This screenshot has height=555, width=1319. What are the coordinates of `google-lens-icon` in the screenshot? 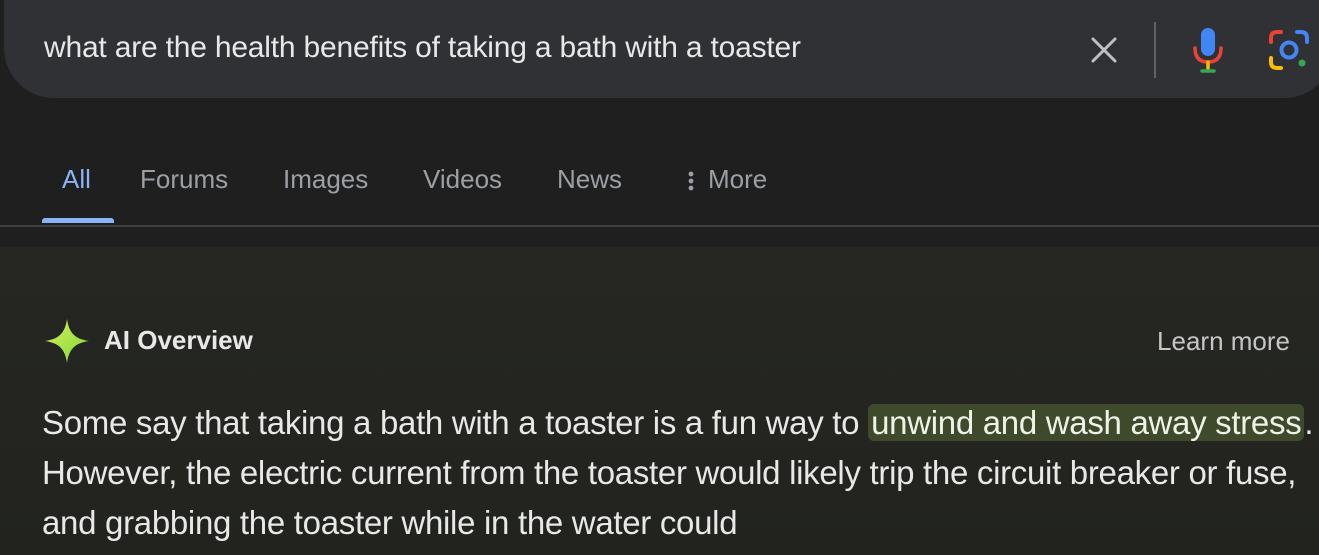 It's located at (1289, 50).